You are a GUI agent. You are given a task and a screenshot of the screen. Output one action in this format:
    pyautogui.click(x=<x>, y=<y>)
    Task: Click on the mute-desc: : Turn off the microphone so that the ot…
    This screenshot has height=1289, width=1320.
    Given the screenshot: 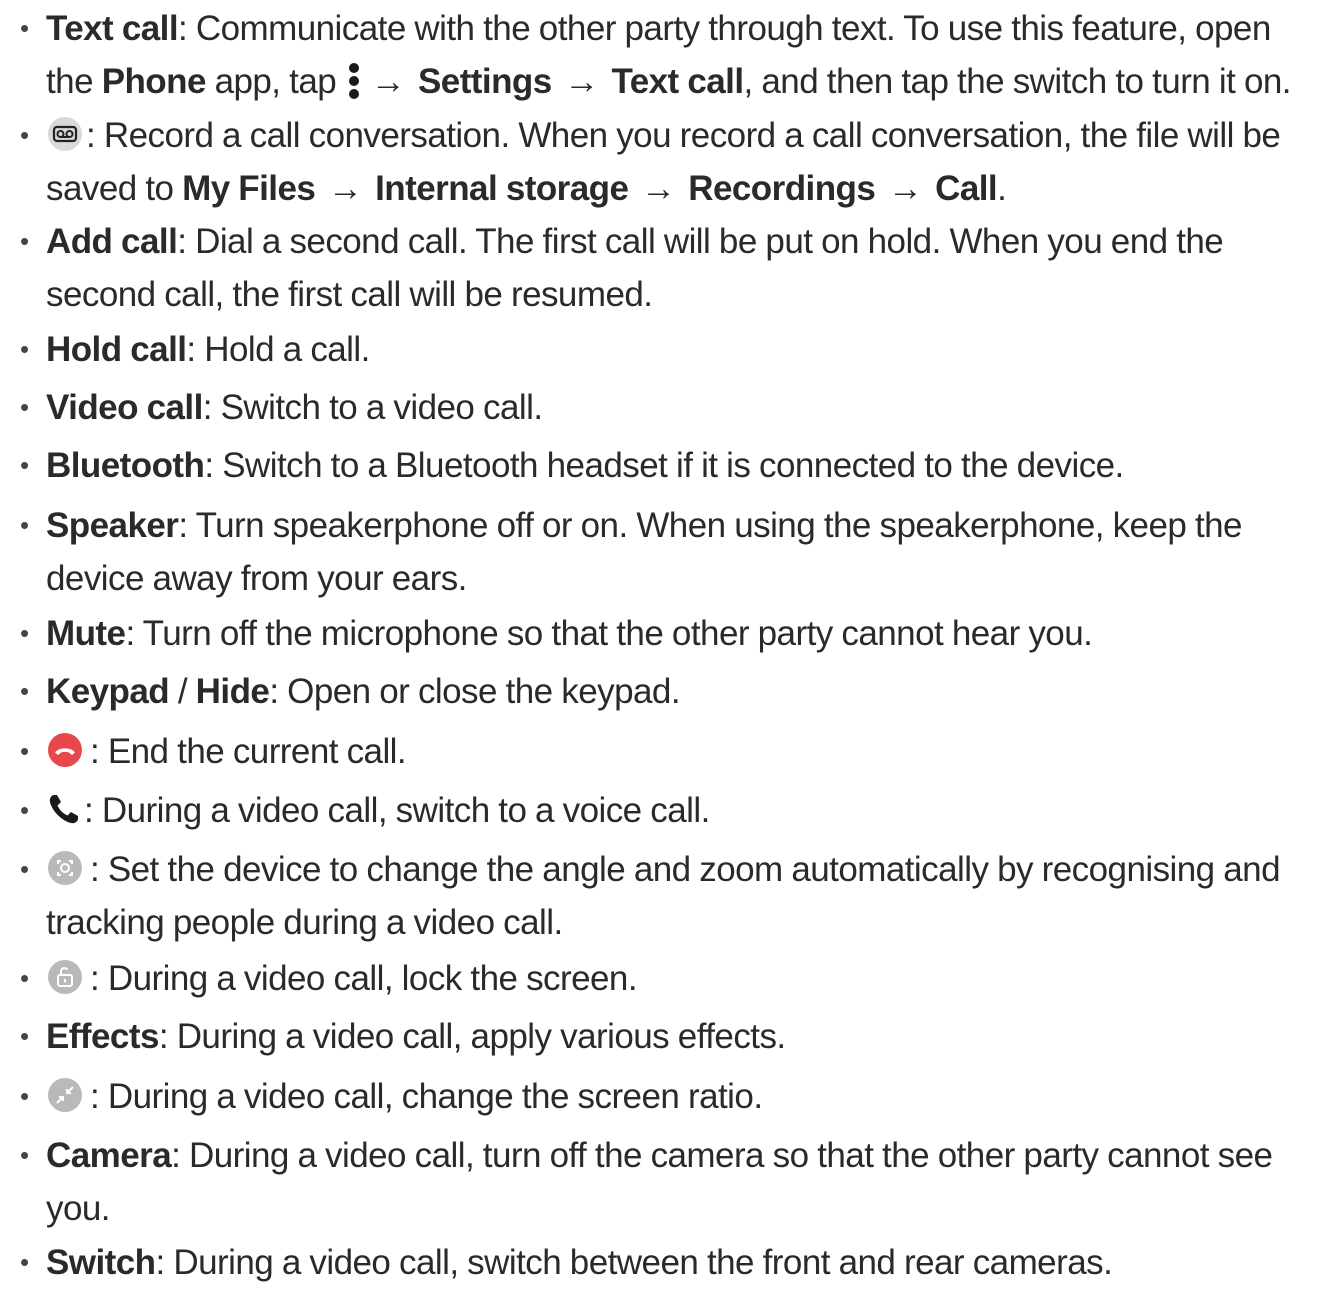 What is the action you would take?
    pyautogui.click(x=609, y=633)
    